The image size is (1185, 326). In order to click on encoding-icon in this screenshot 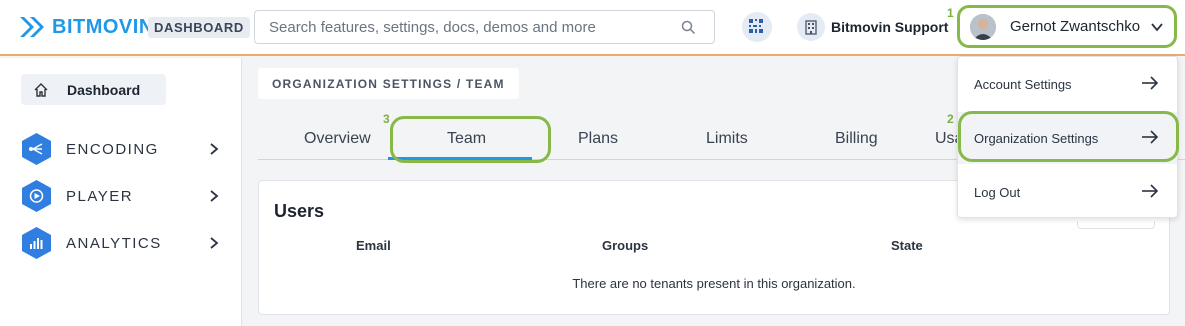, I will do `click(36, 149)`.